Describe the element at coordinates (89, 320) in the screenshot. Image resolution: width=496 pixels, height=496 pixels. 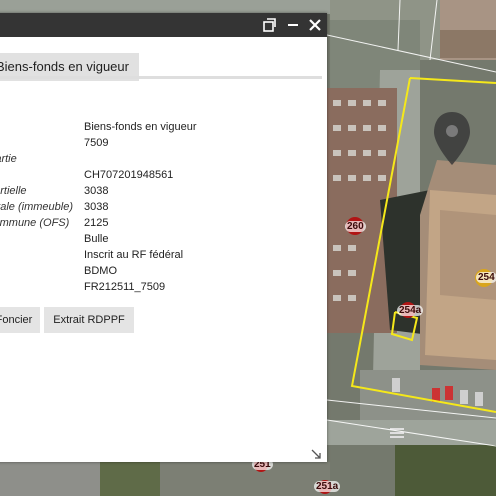
I see `extrait-rdppf-button: Extrait RDPPF` at that location.